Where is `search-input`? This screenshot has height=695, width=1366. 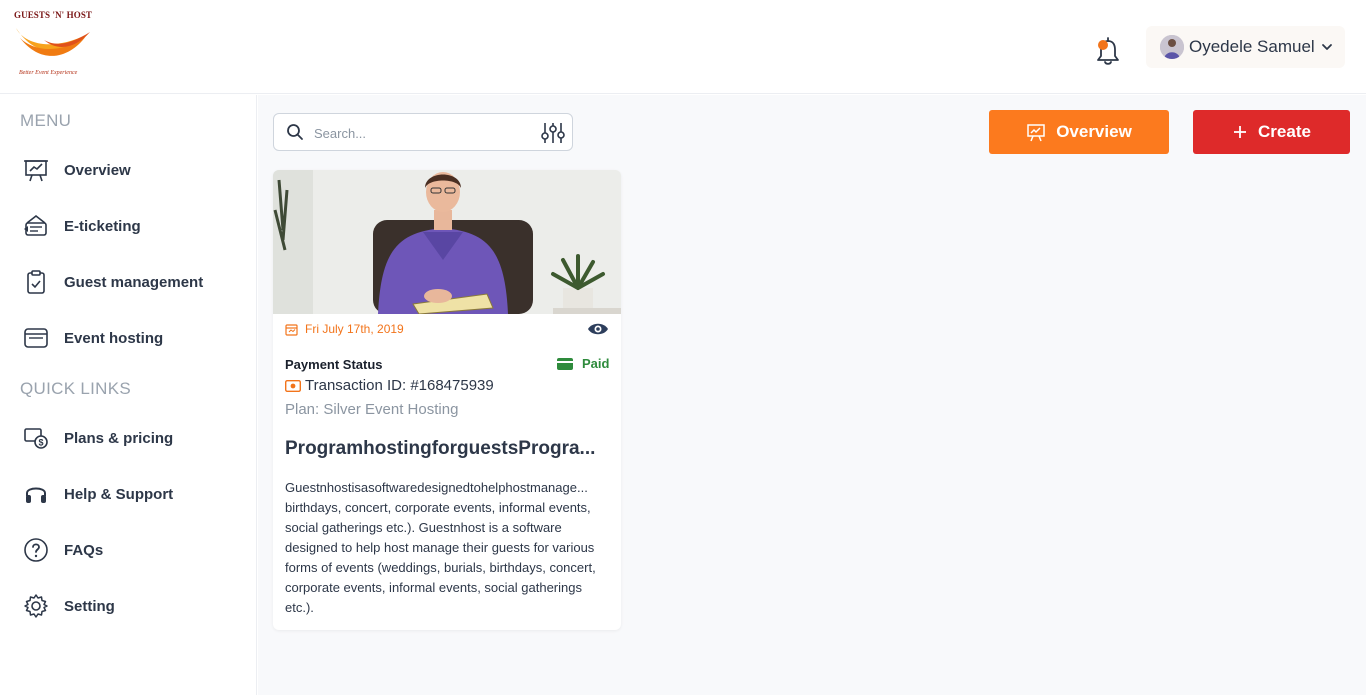 search-input is located at coordinates (424, 133).